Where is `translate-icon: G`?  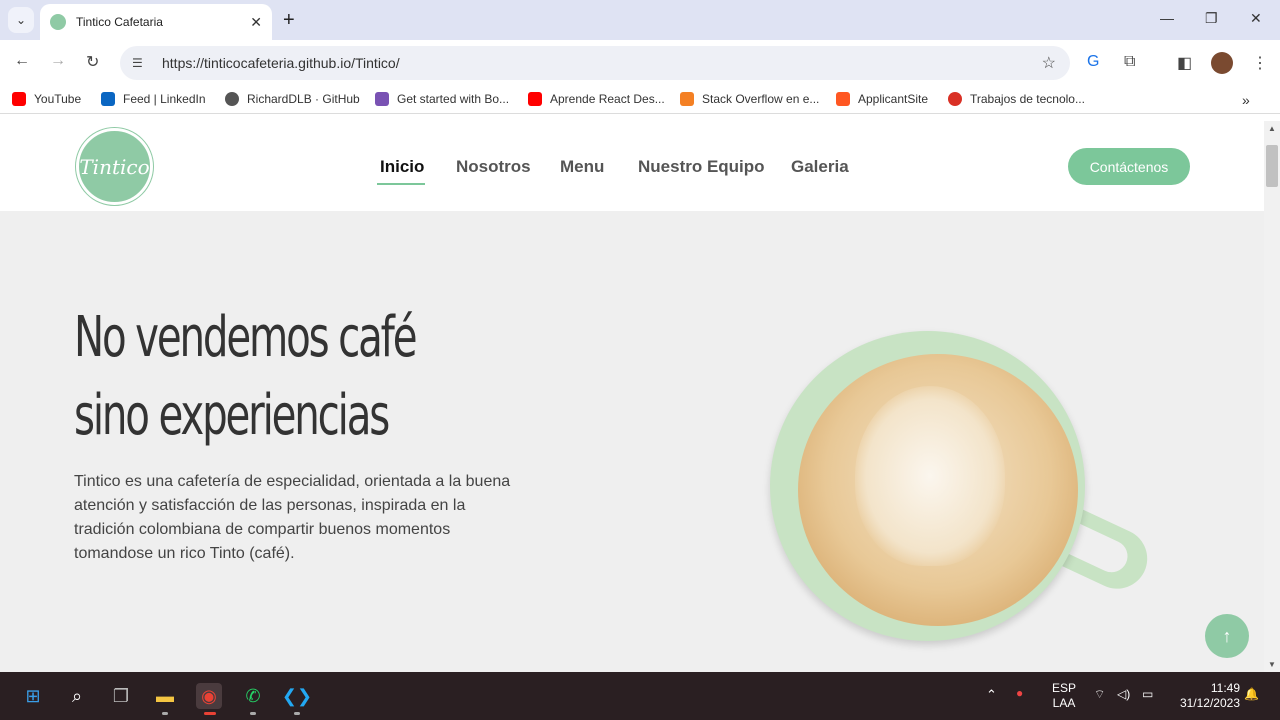
translate-icon: G is located at coordinates (1093, 62).